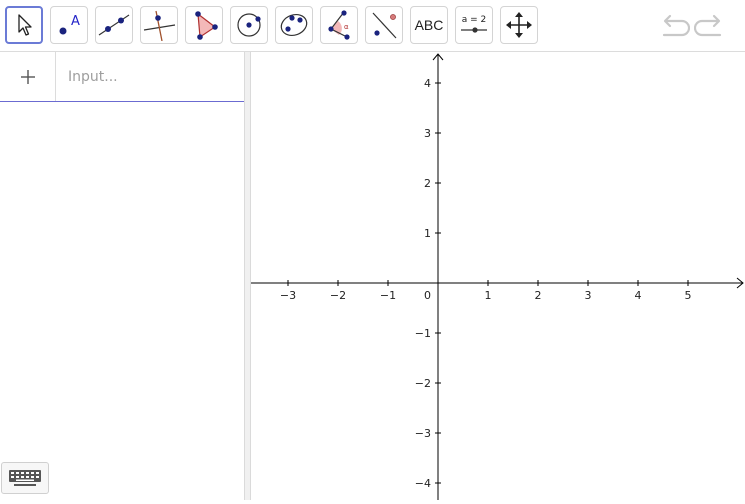 This screenshot has height=504, width=745. Describe the element at coordinates (346, 27) in the screenshot. I see `svg-text: α` at that location.